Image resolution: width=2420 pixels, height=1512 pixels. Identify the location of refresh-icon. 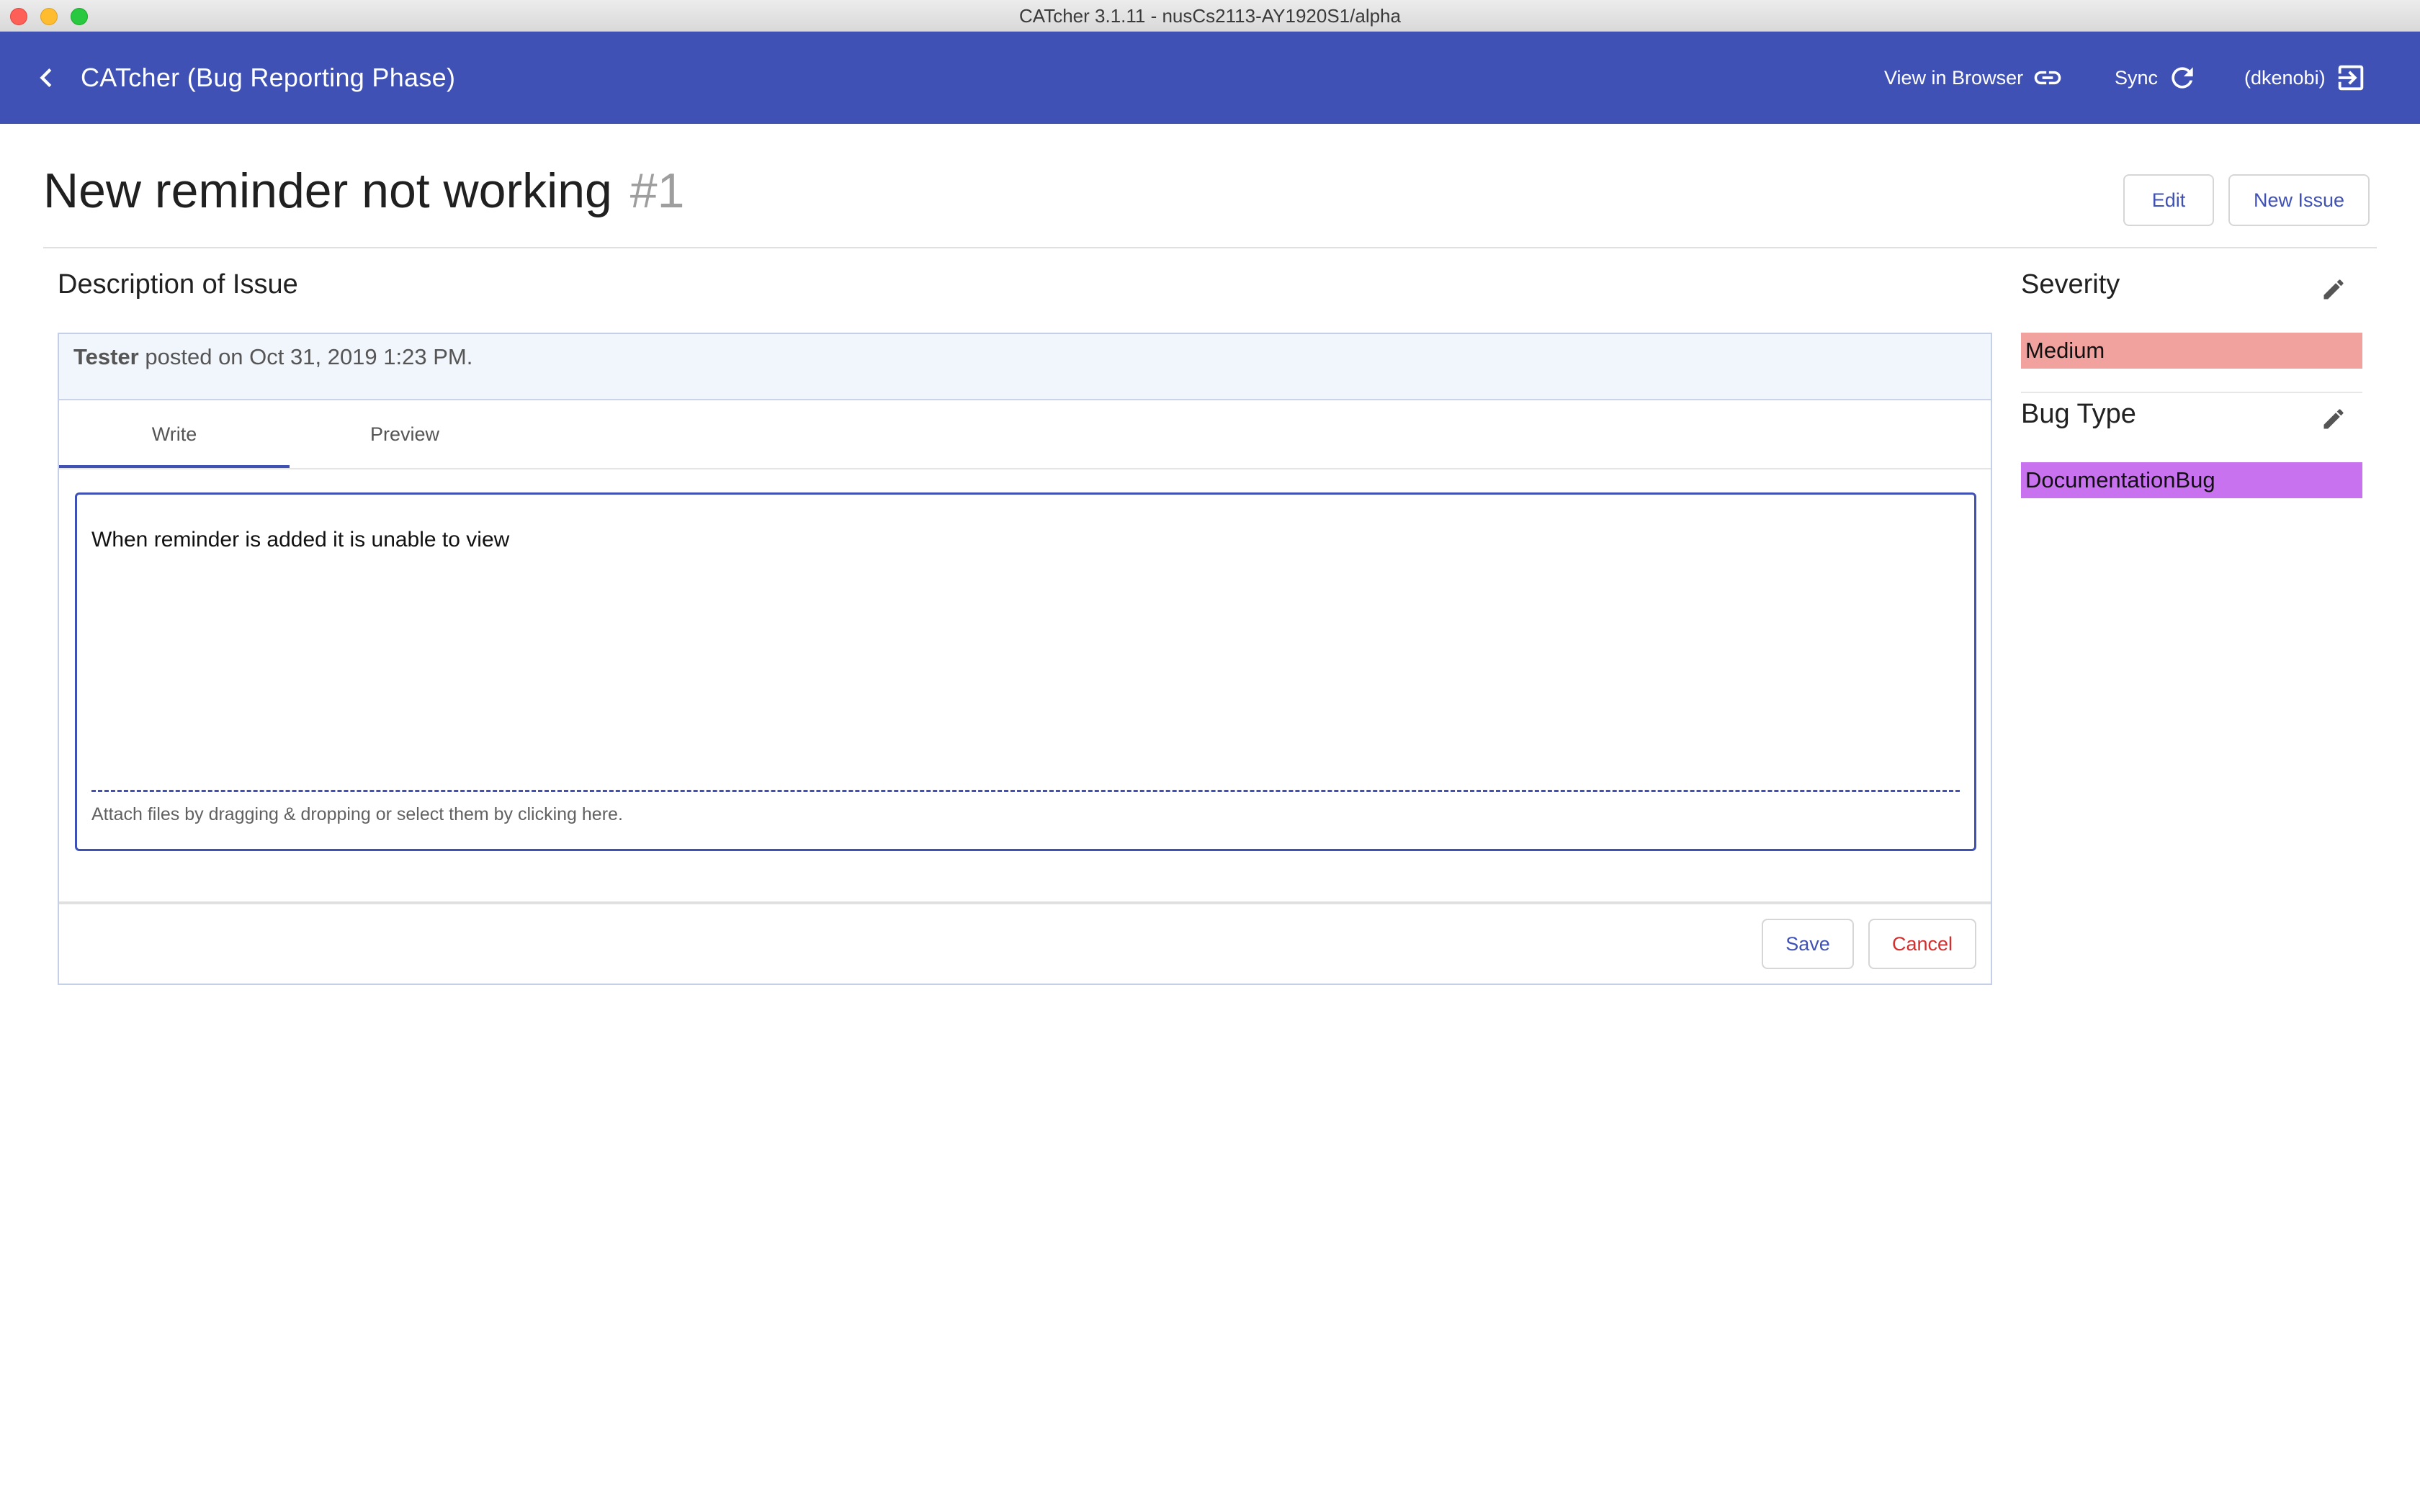
(2182, 78).